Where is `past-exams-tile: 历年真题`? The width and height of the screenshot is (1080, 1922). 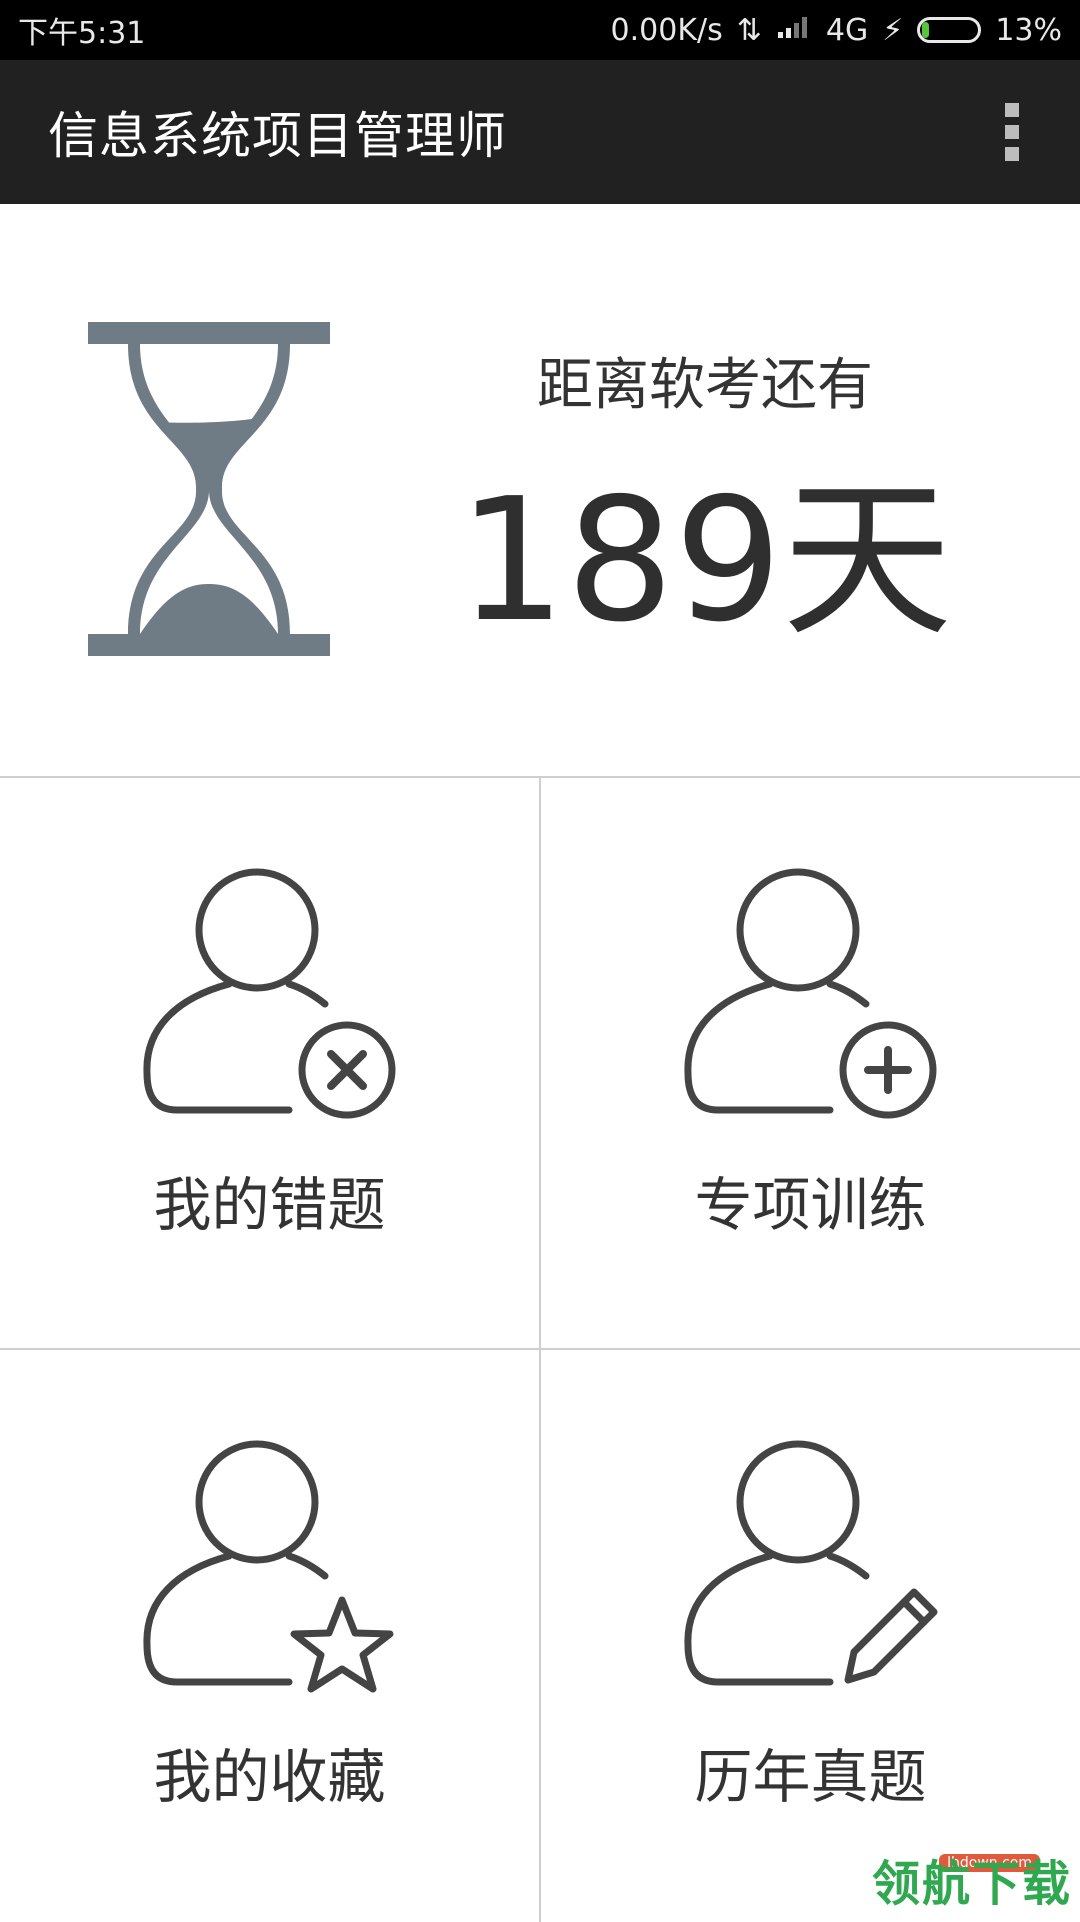
past-exams-tile: 历年真题 is located at coordinates (810, 1635).